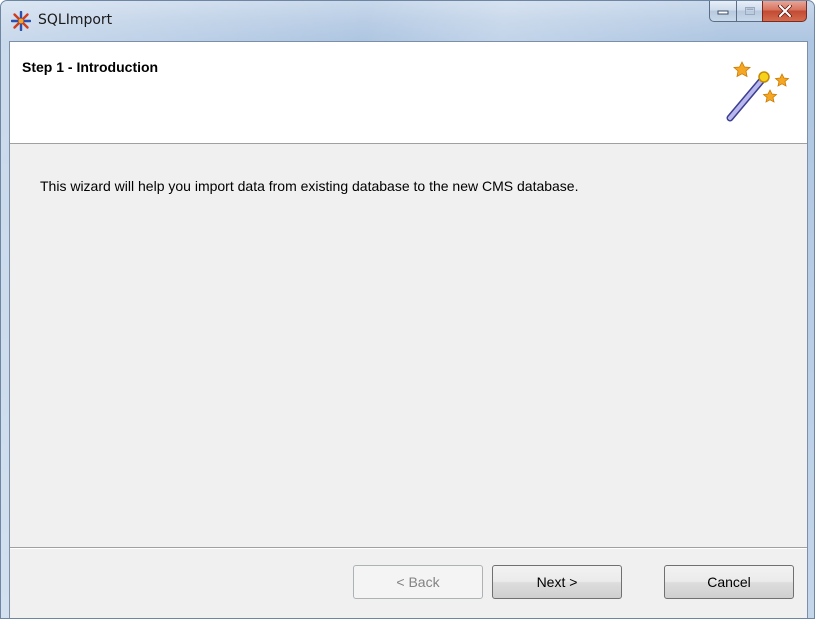  I want to click on maximize-button, so click(749, 11).